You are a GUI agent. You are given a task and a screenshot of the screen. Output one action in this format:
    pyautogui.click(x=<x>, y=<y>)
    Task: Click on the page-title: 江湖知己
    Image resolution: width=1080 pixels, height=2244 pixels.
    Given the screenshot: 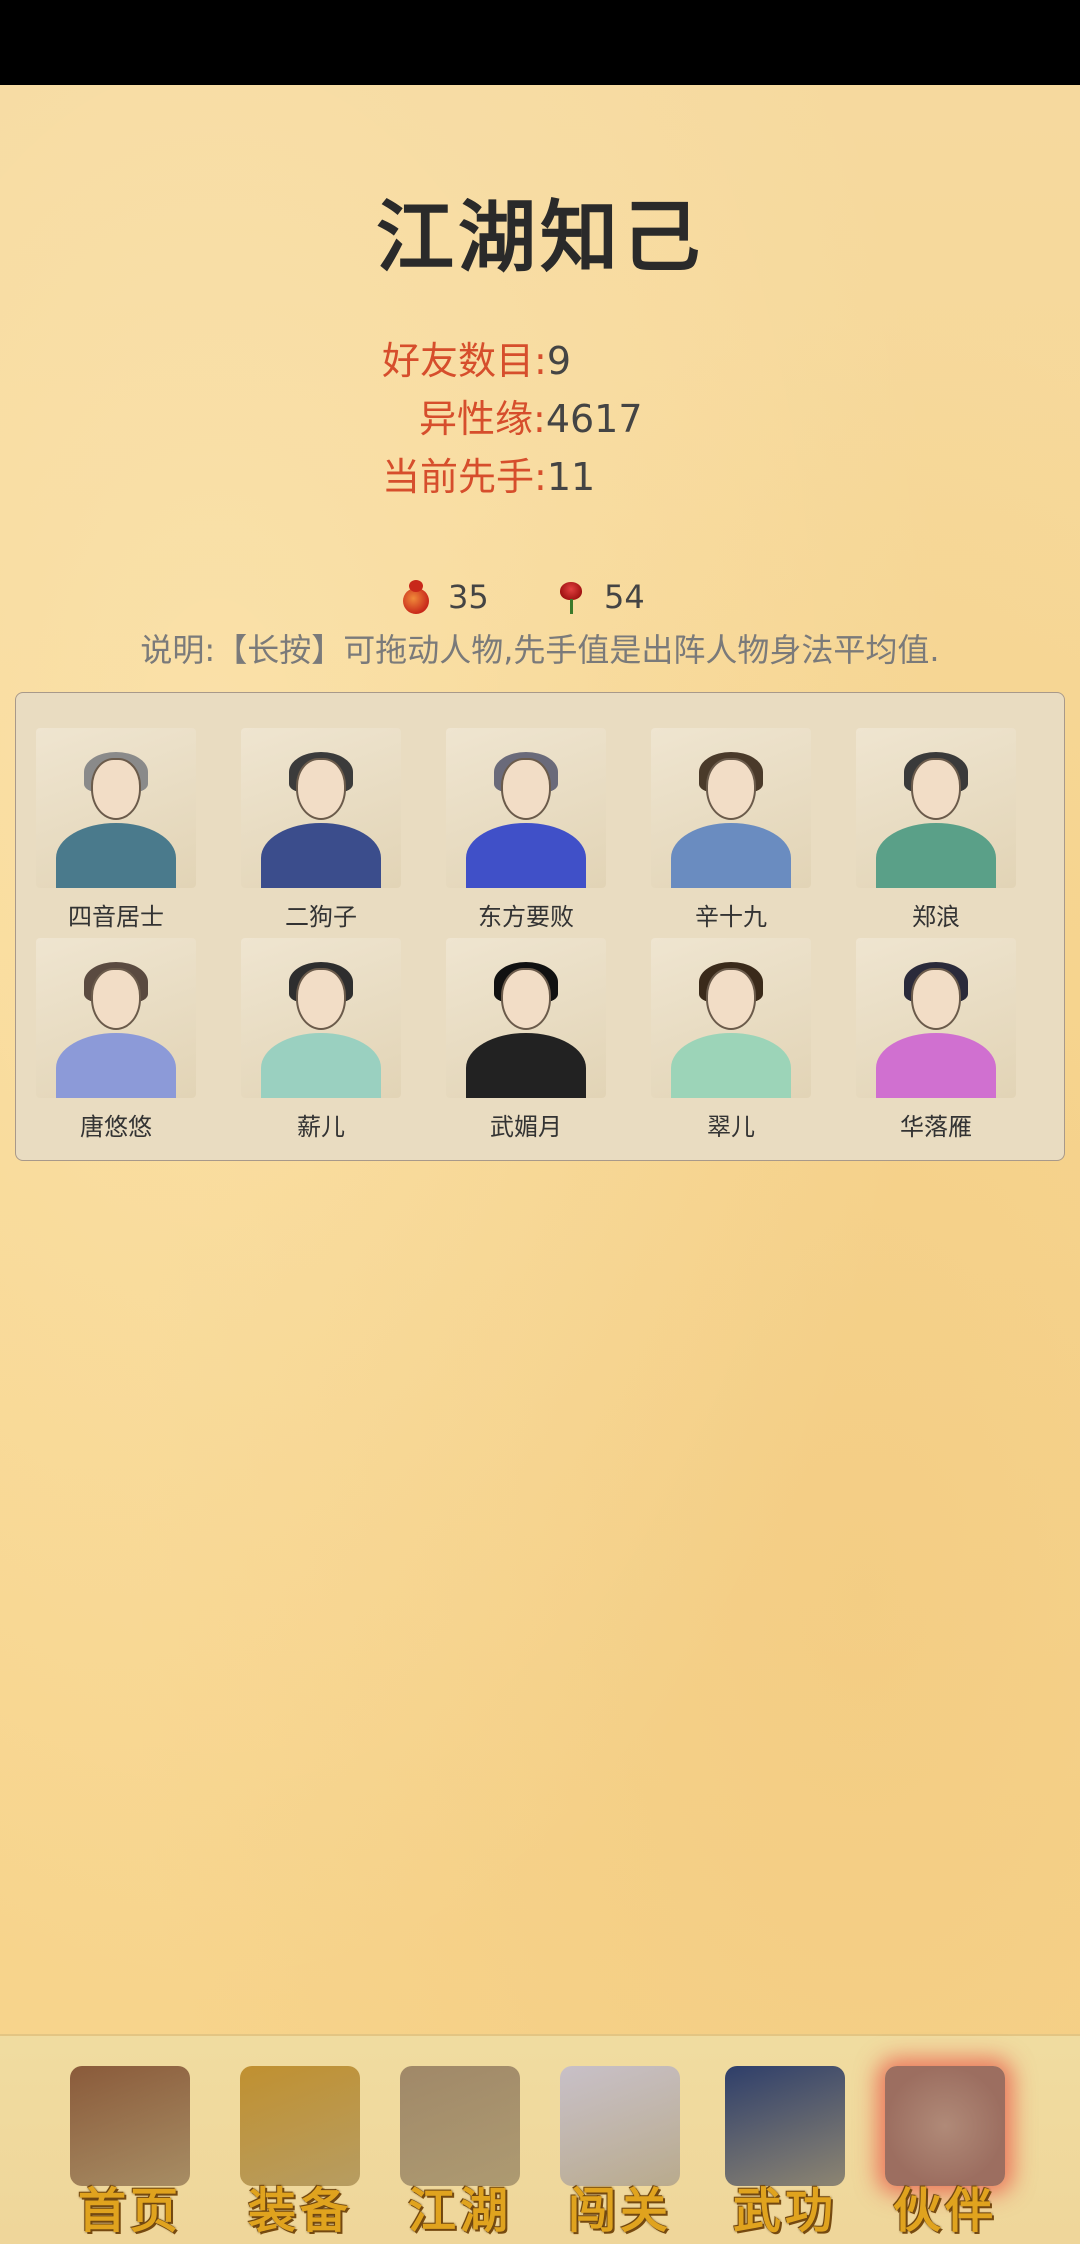 What is the action you would take?
    pyautogui.click(x=539, y=238)
    